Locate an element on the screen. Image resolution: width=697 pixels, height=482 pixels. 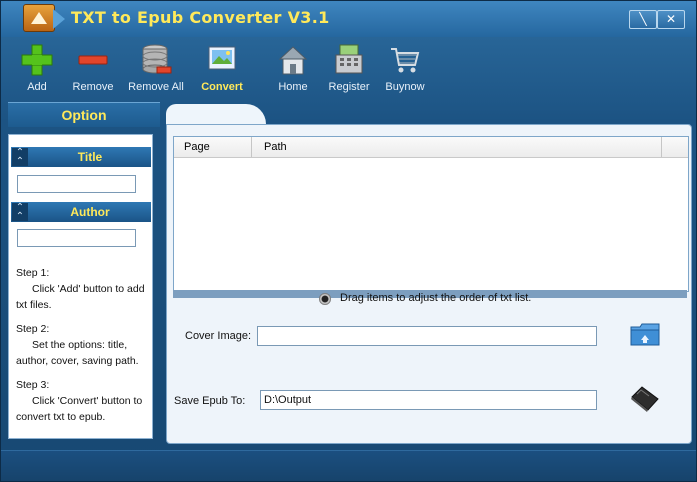
title-input is located at coordinates (76, 184).